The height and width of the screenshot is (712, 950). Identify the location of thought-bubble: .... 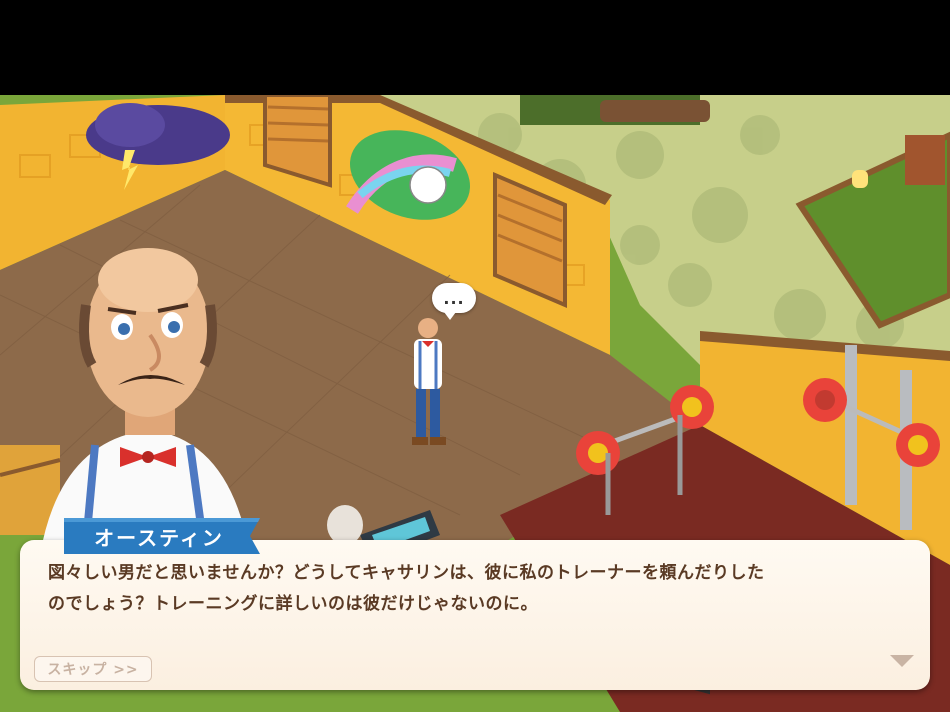
(454, 301).